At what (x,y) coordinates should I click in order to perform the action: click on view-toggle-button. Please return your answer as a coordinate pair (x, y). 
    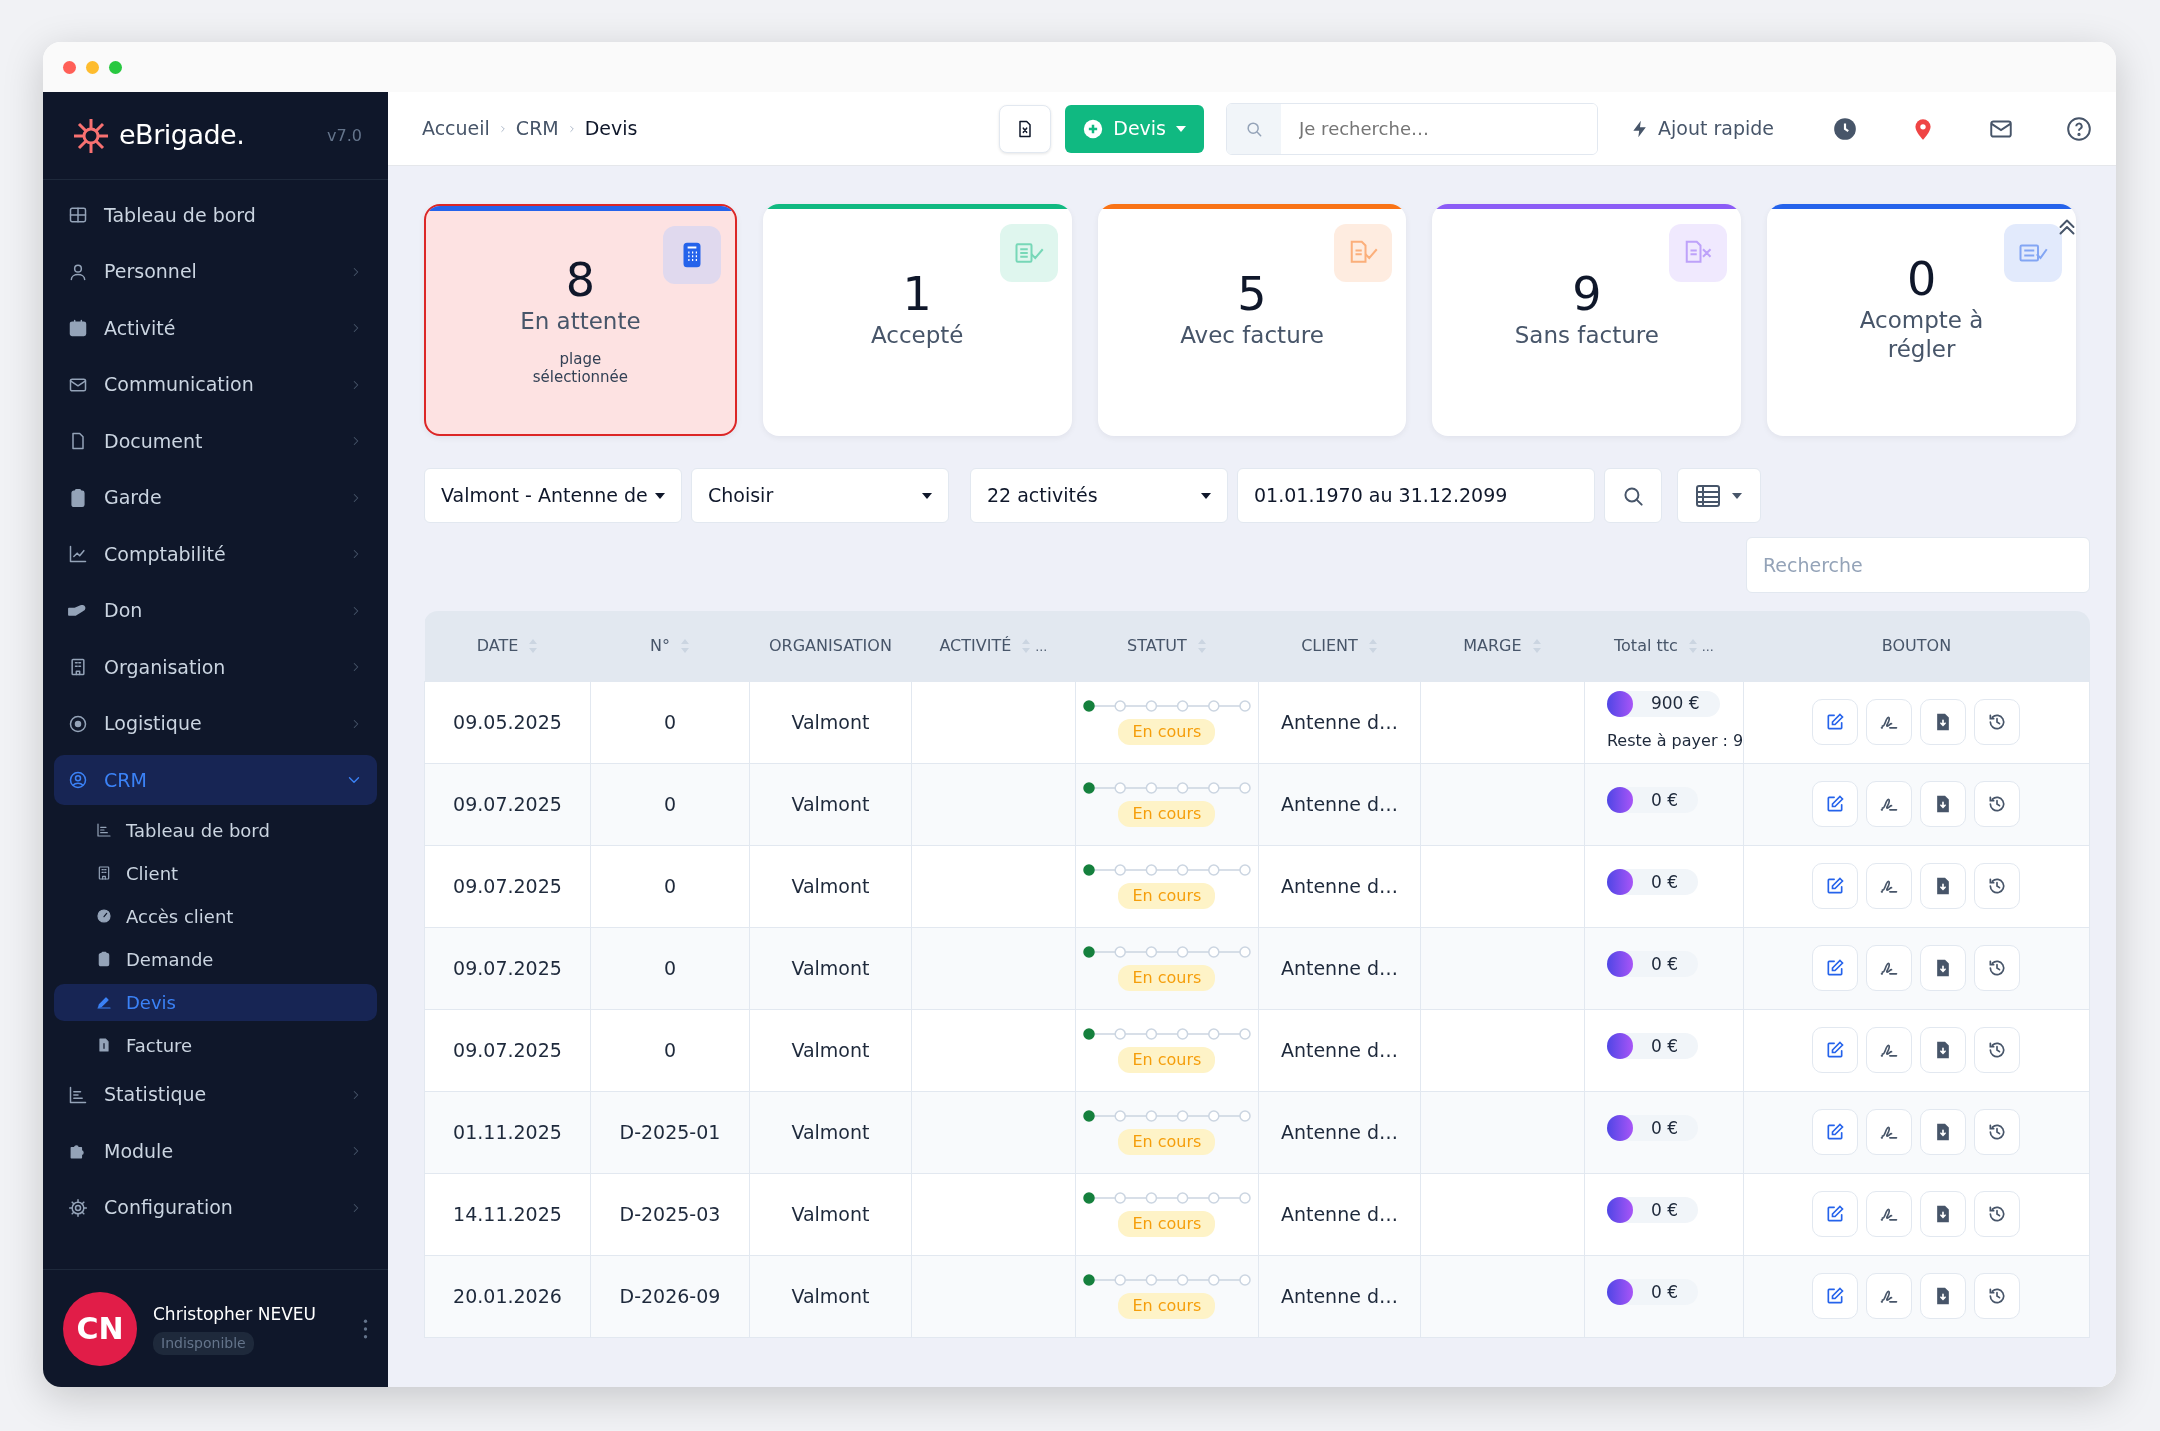
    Looking at the image, I should click on (1719, 495).